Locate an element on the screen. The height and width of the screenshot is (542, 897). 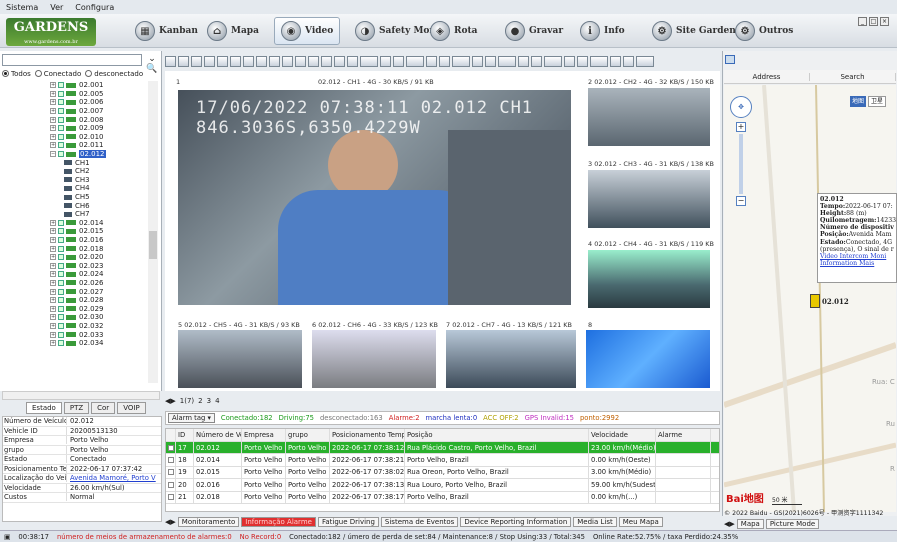
maximize-icon: □ is located at coordinates (873, 21).